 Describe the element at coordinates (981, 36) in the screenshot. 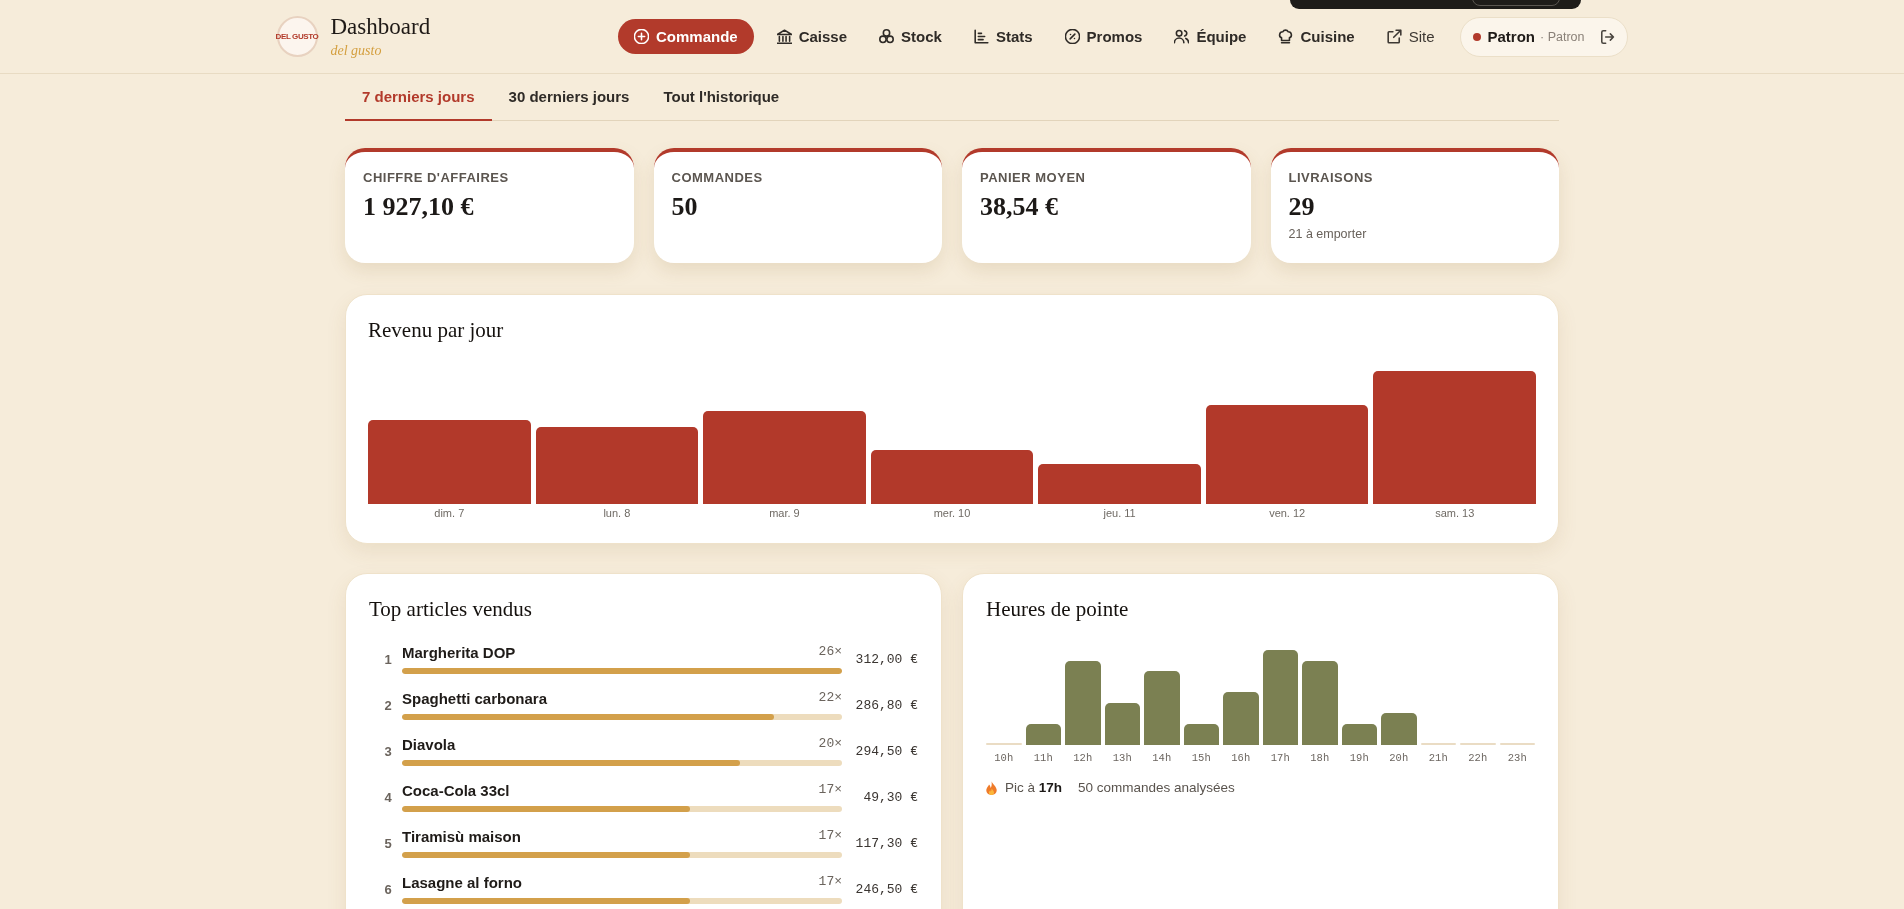

I see `bar-chart-icon` at that location.